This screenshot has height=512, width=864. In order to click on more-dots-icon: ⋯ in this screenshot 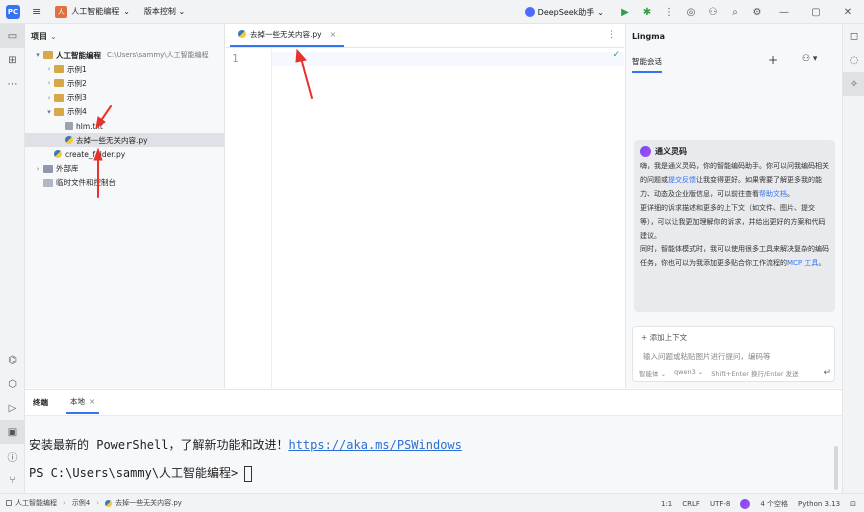, I will do `click(12, 84)`.